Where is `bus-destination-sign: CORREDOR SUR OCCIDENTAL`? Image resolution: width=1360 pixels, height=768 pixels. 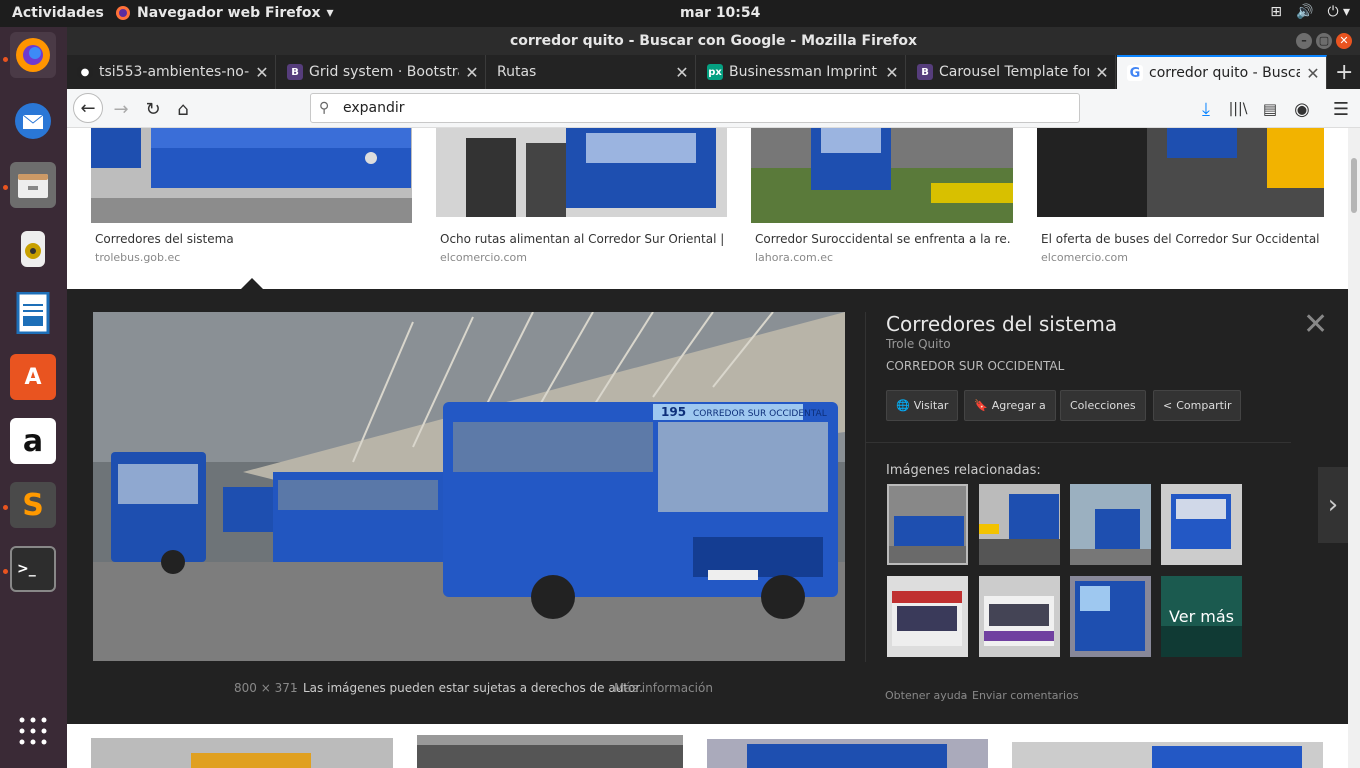
bus-destination-sign: CORREDOR SUR OCCIDENTAL is located at coordinates (760, 414).